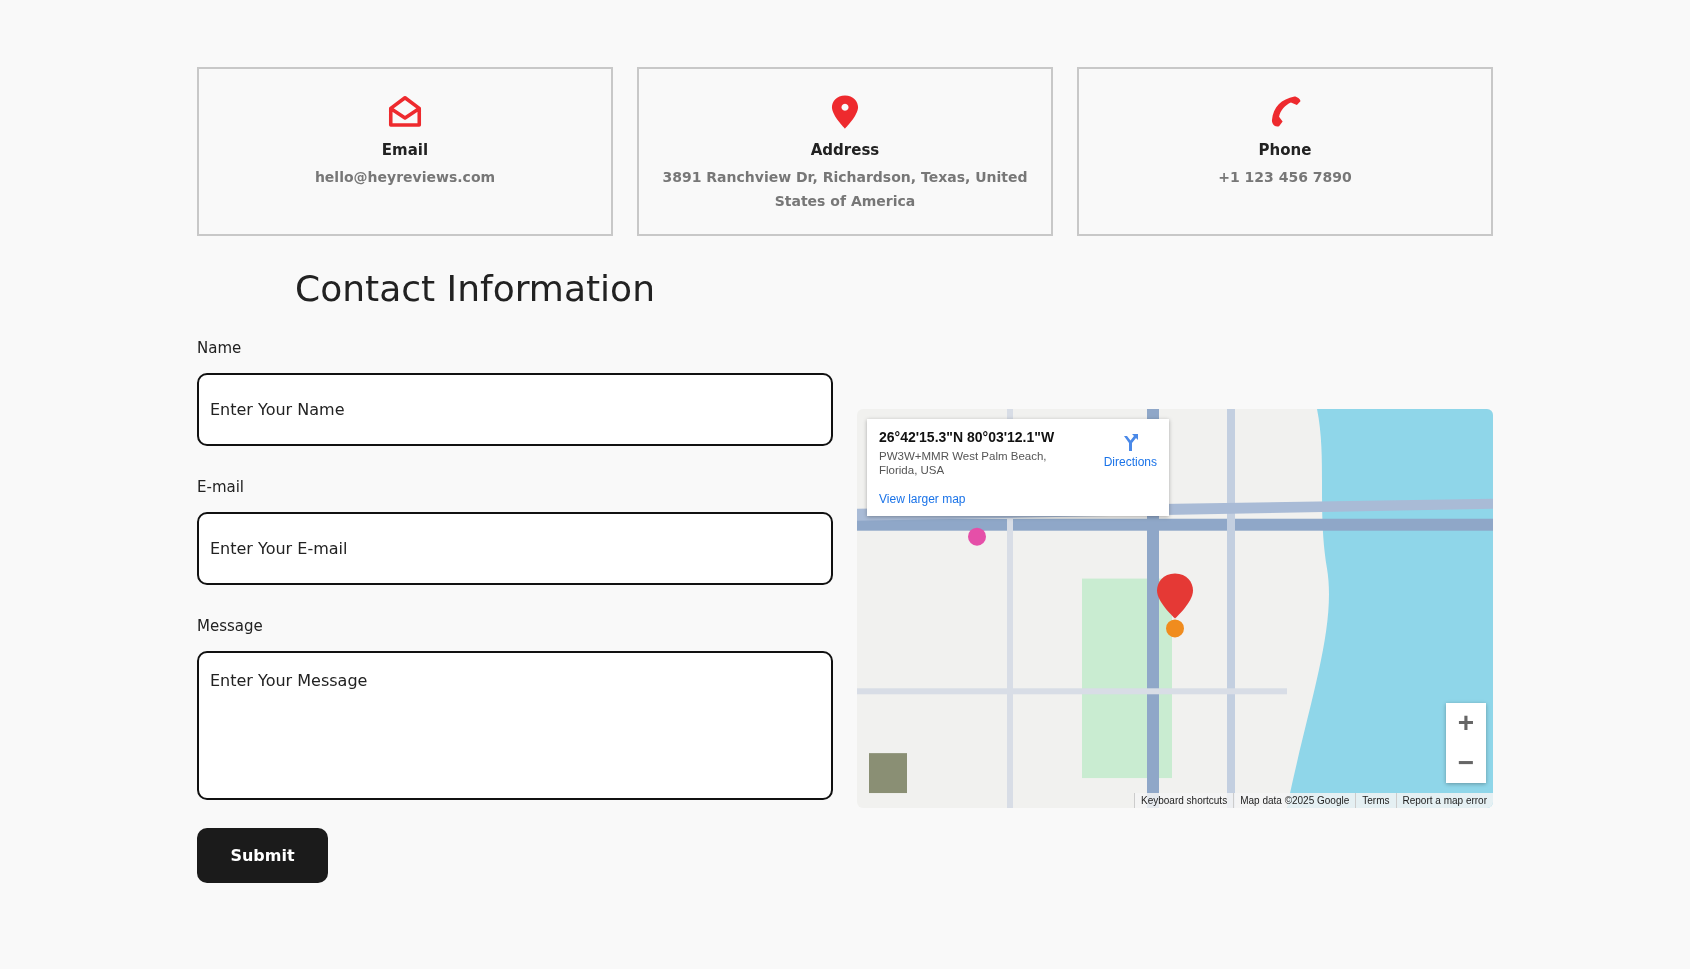  I want to click on field-label: E-mail, so click(221, 487).